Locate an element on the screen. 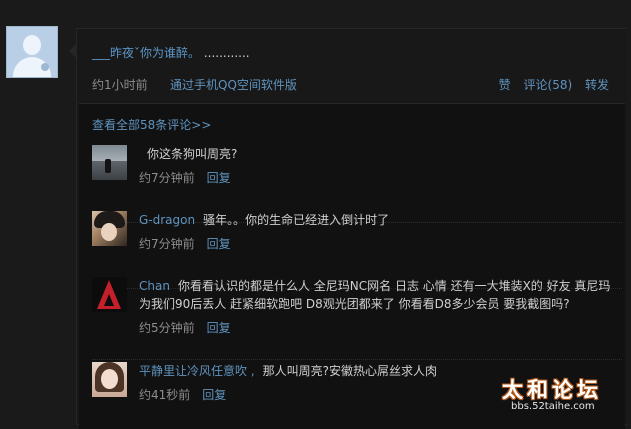 The image size is (631, 429). comment-body: G-dragon 骚年。。你的生命已经进入倒计时了 is located at coordinates (376, 220).